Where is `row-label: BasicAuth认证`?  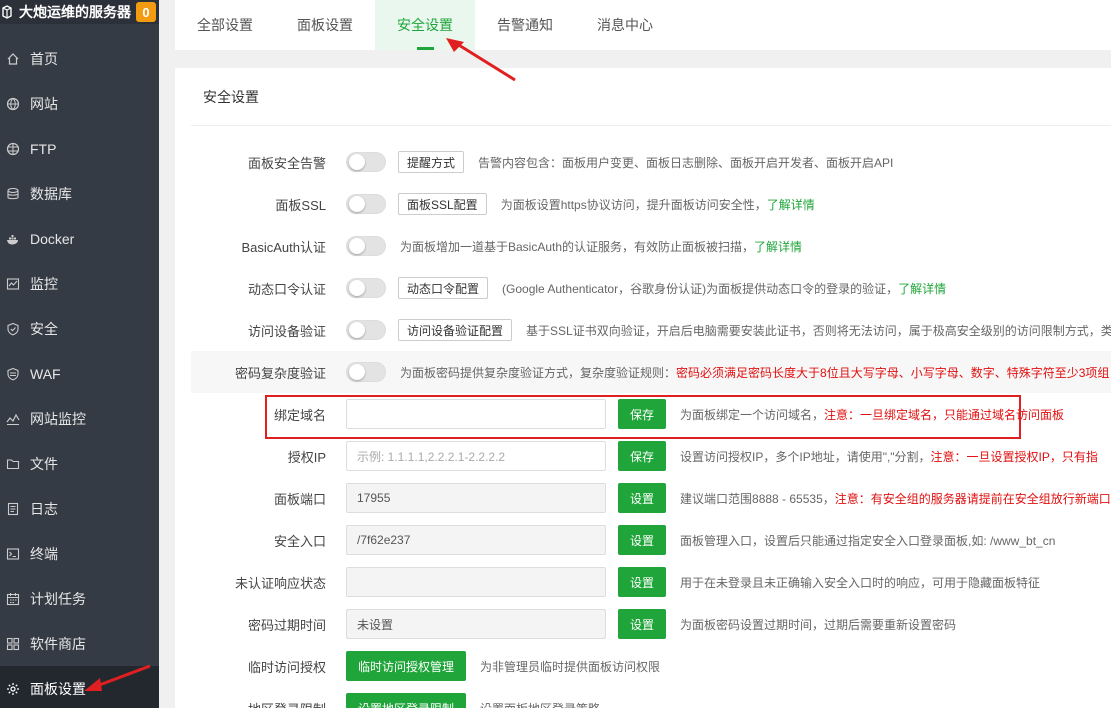
row-label: BasicAuth认证 is located at coordinates (283, 247).